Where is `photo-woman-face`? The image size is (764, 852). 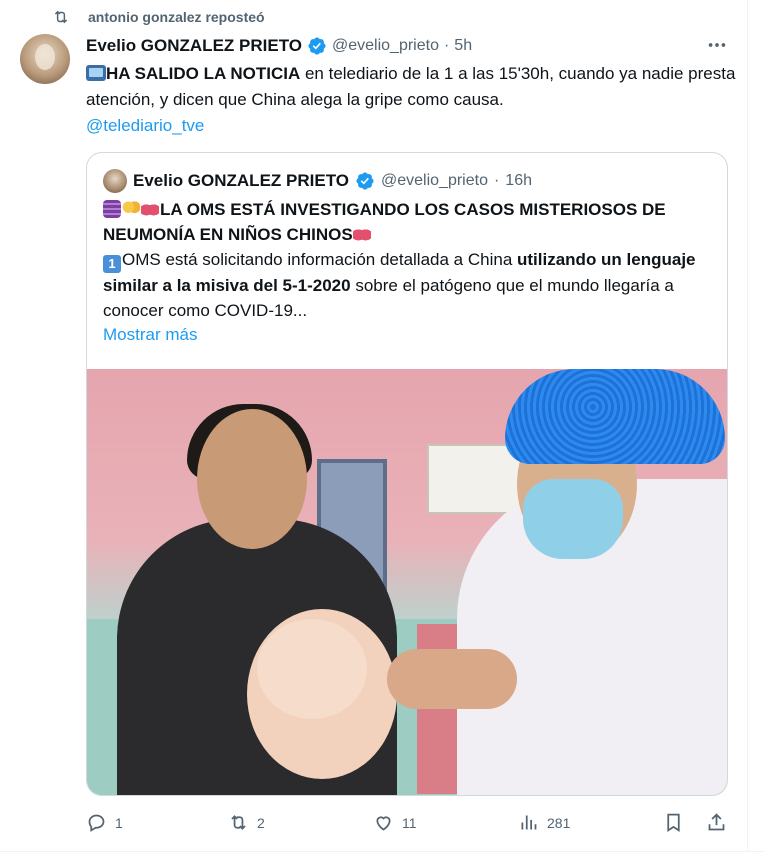
photo-woman-face is located at coordinates (252, 479).